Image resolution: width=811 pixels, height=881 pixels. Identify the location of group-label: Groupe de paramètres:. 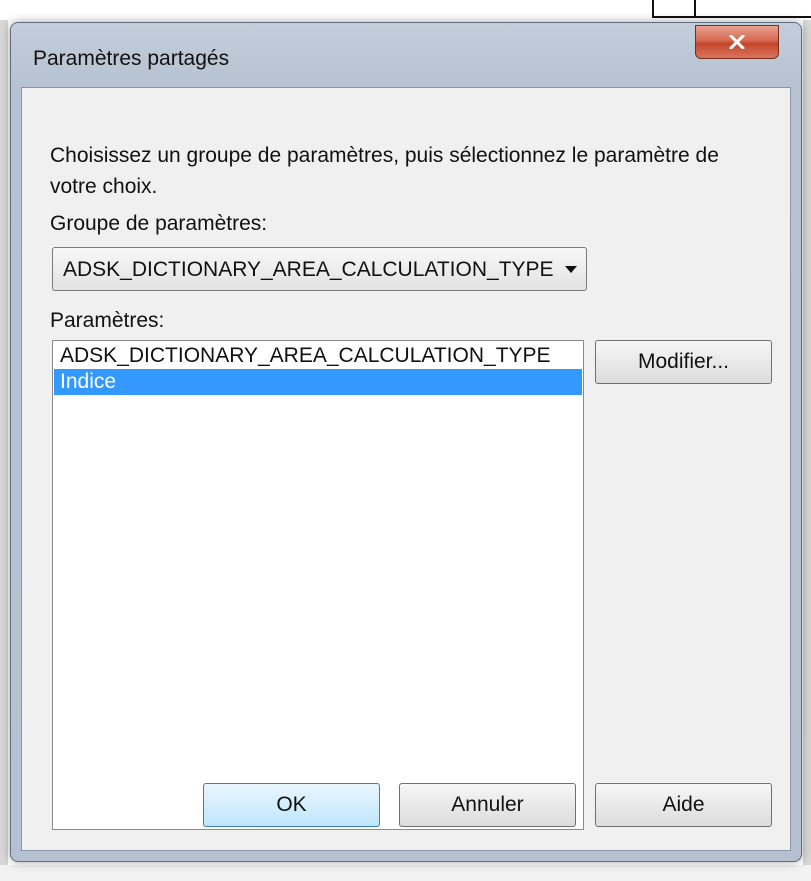
(159, 223).